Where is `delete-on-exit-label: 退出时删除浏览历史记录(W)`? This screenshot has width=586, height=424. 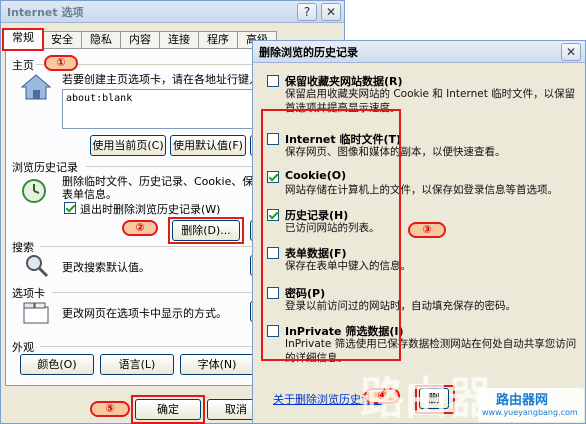 delete-on-exit-label: 退出时删除浏览历史记录(W) is located at coordinates (150, 209).